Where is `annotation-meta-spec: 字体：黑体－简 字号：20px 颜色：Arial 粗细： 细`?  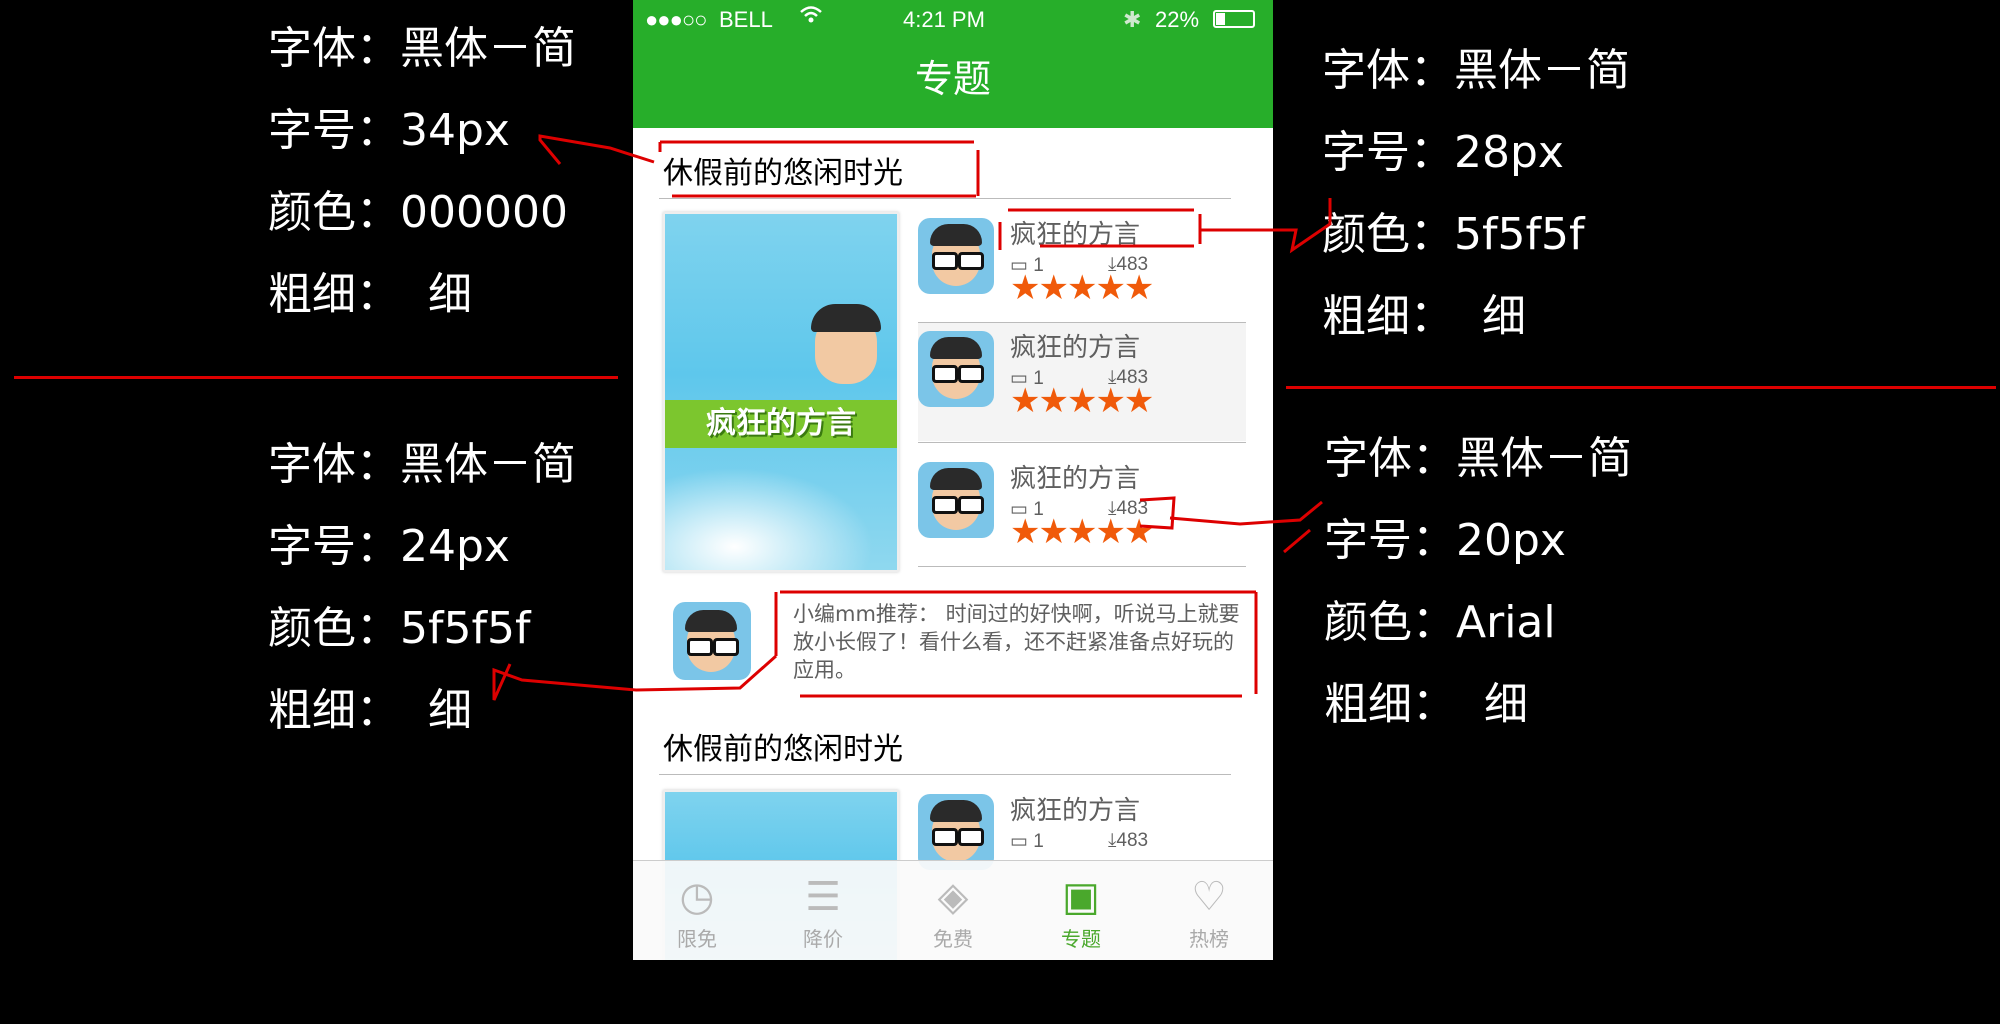
annotation-meta-spec: 字体：黑体－简 字号：20px 颜色：Arial 粗细： 细 is located at coordinates (1478, 582).